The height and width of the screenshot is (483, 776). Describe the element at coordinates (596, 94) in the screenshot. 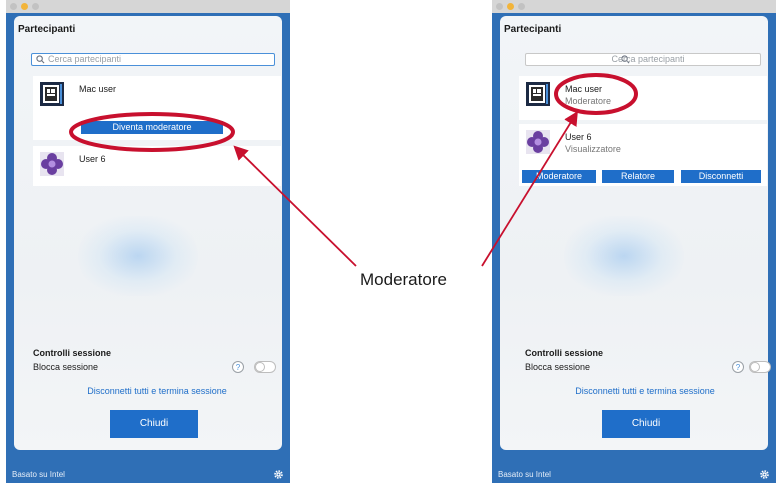

I see `highlight-ellipse-right` at that location.